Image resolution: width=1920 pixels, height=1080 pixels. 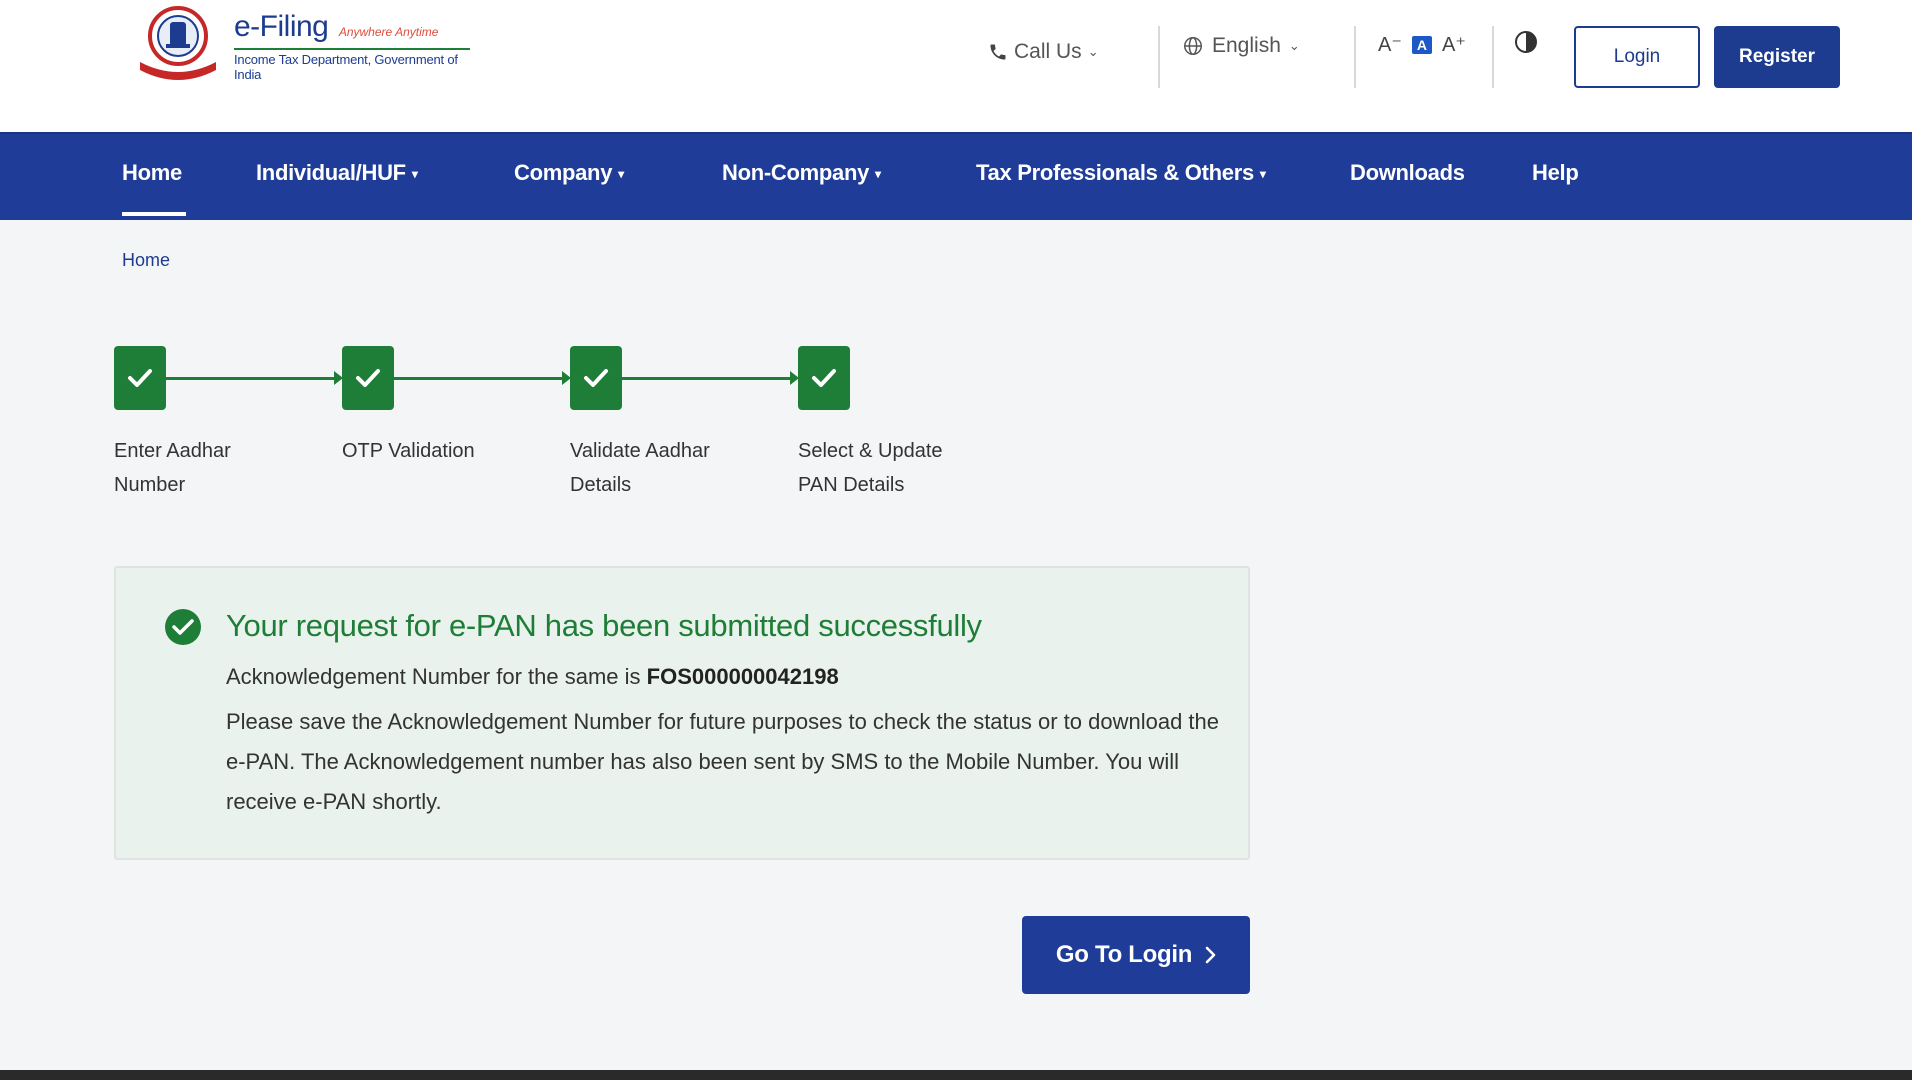 I want to click on call-us-dropdown: Call Us ⌄, so click(x=1043, y=52).